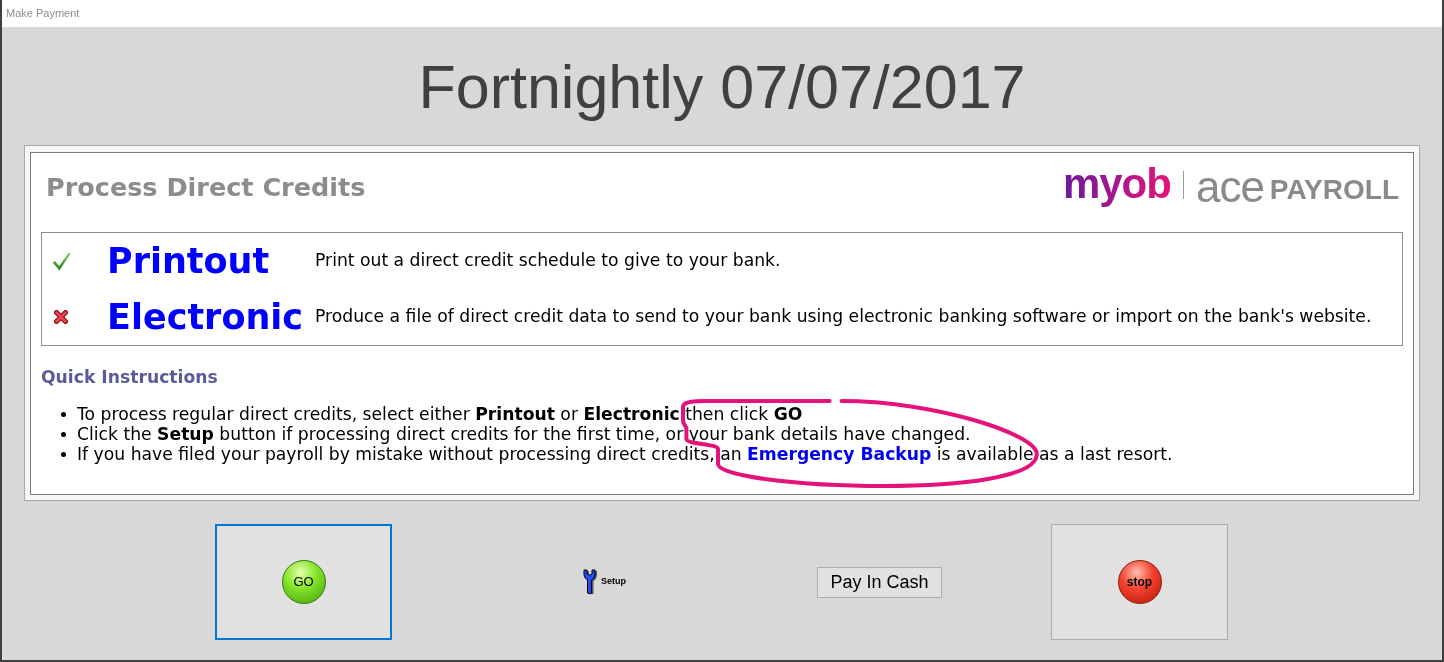 The height and width of the screenshot is (662, 1444). I want to click on option-label: Electronic, so click(211, 317).